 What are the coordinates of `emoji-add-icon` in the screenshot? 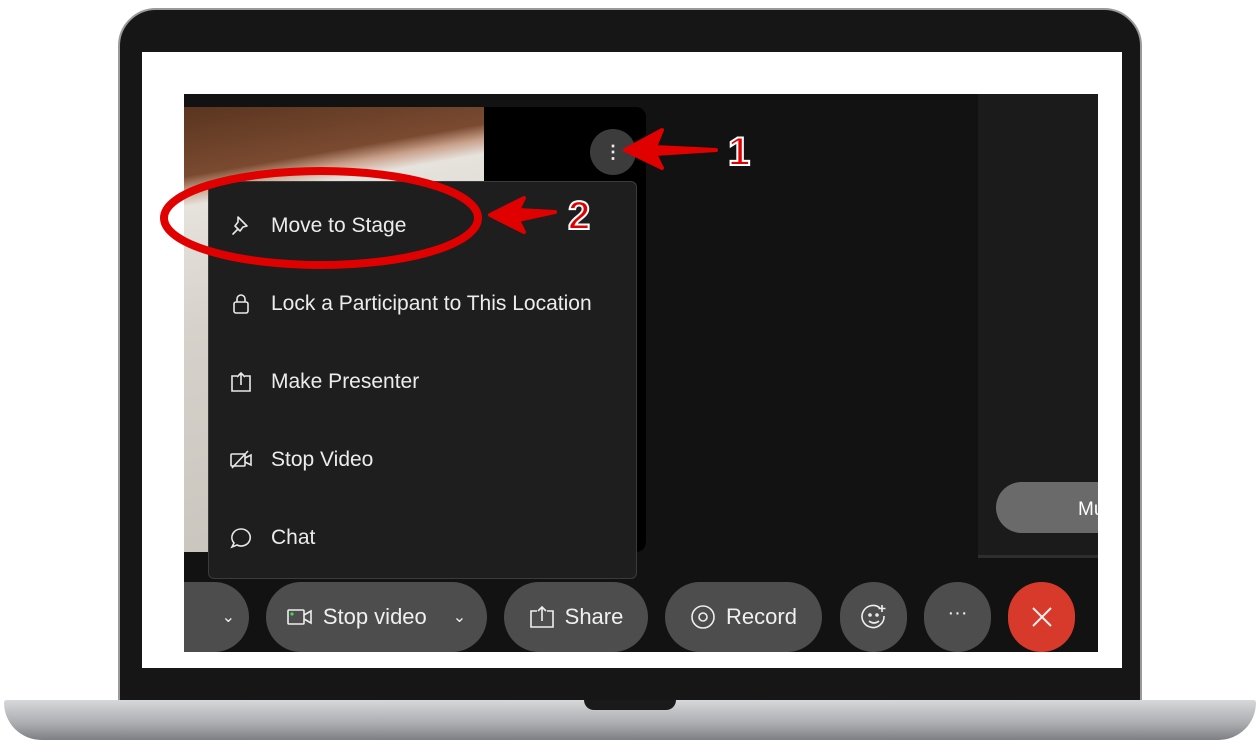 It's located at (872, 616).